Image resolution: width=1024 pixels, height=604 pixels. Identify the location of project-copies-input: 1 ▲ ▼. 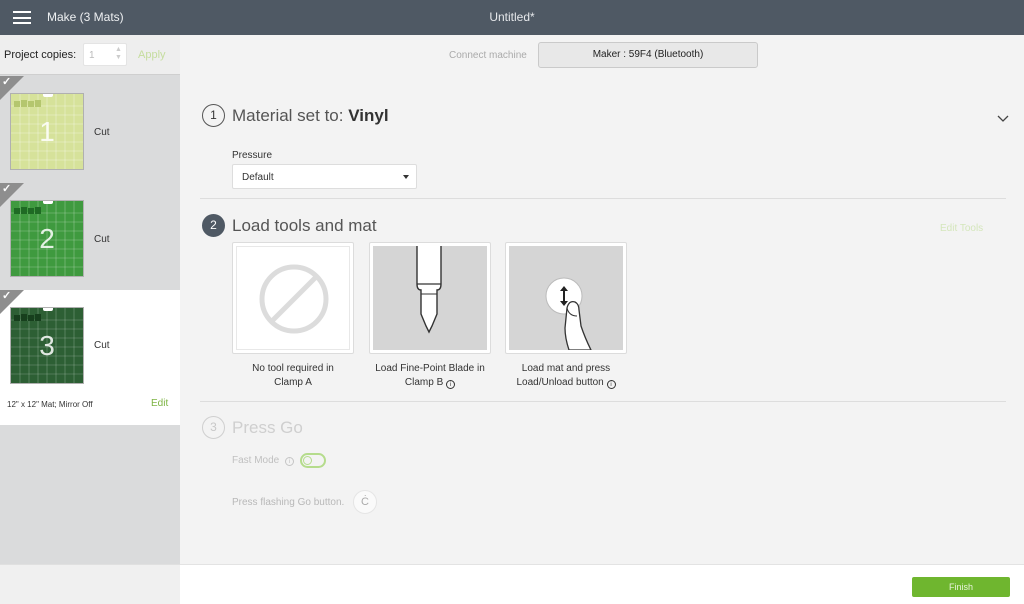
(105, 54).